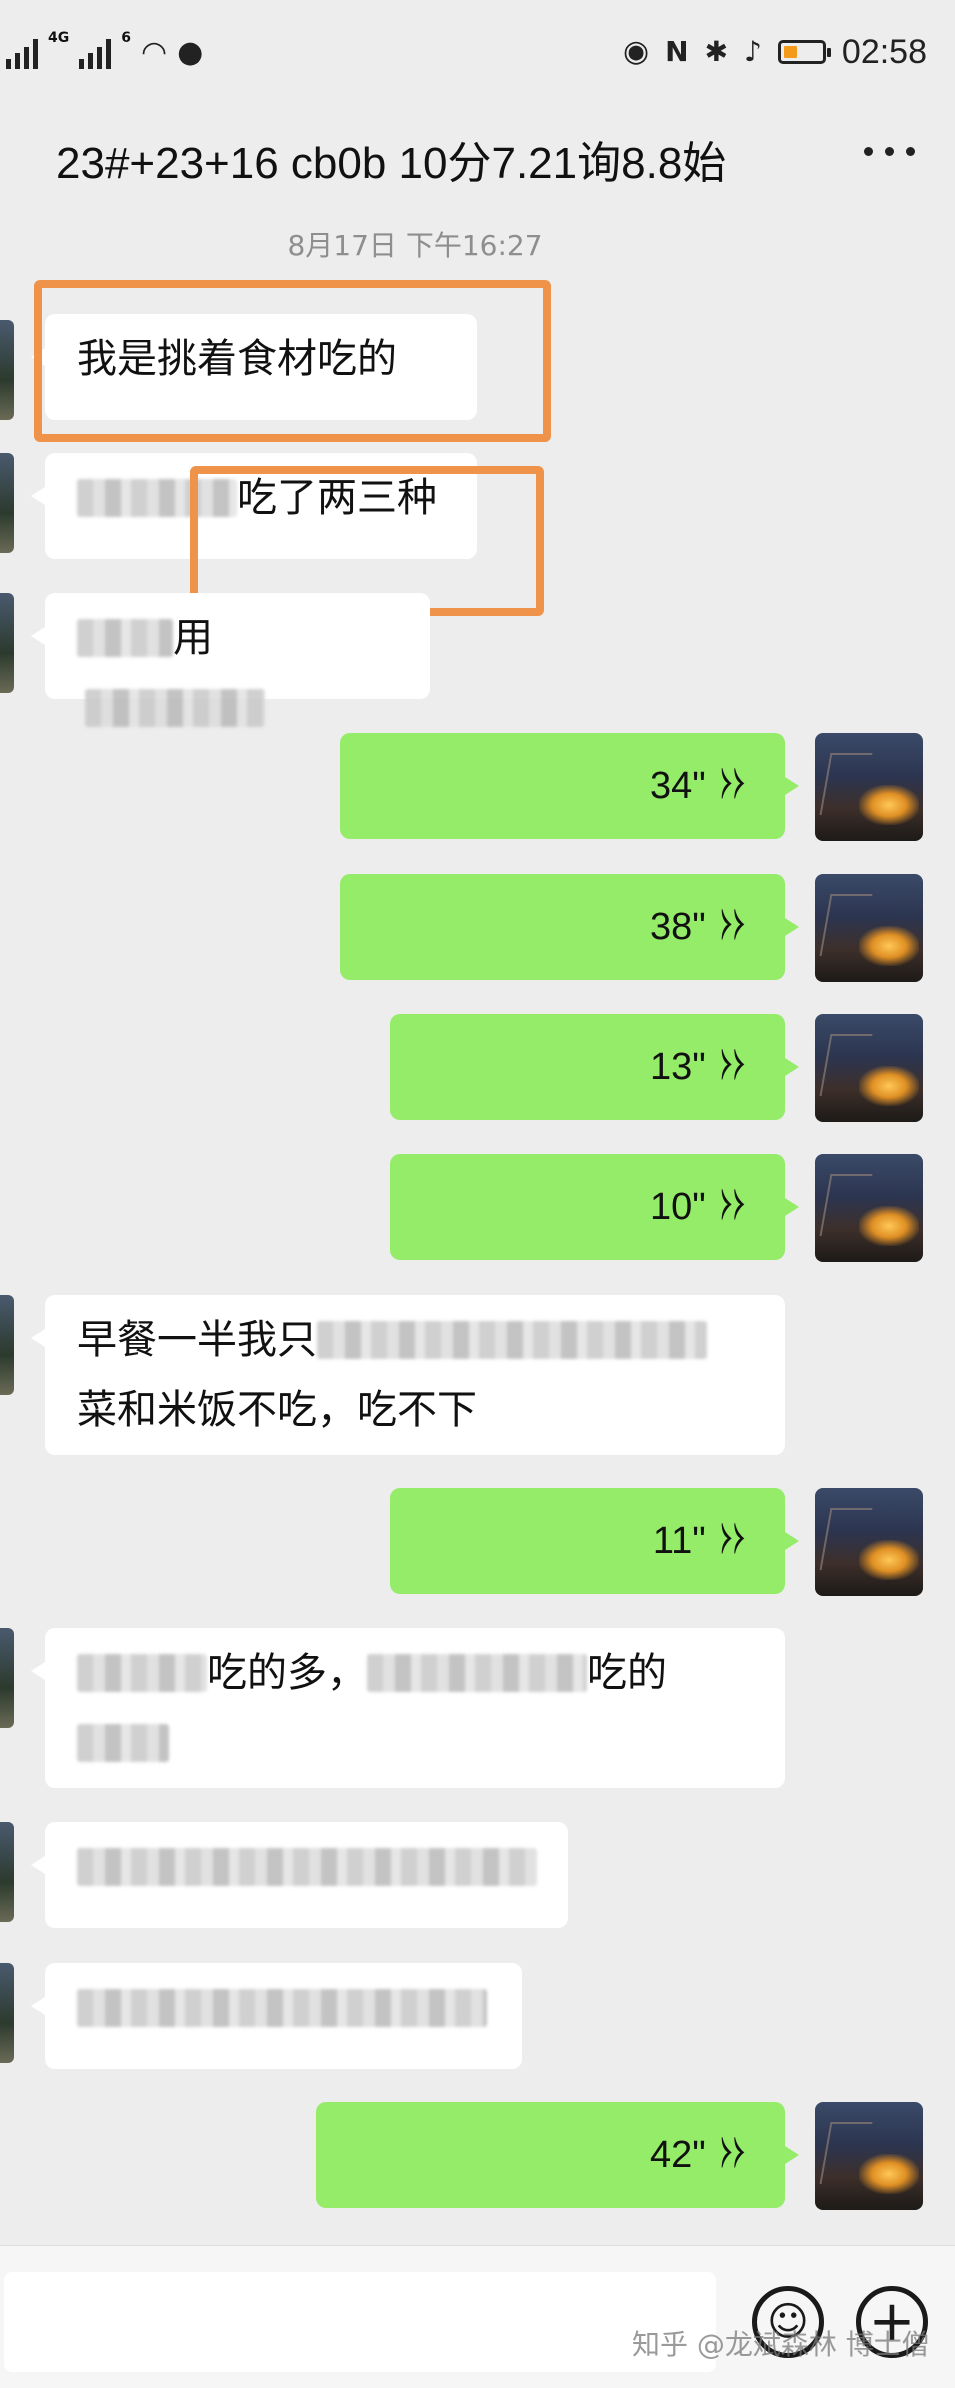 Image resolution: width=955 pixels, height=2388 pixels. Describe the element at coordinates (716, 51) in the screenshot. I see `bluetooth-icon: ✱` at that location.